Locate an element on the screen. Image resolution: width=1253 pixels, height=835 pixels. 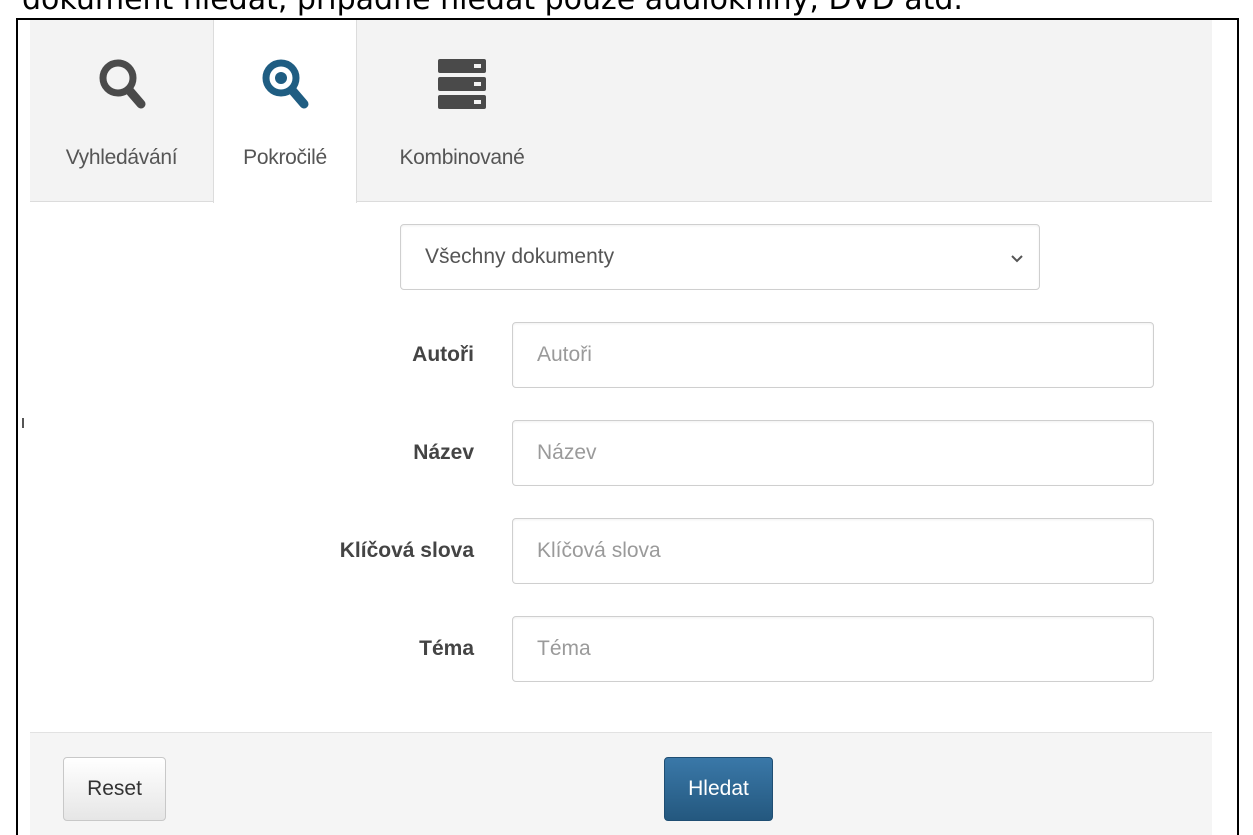
stack-icon is located at coordinates (462, 84).